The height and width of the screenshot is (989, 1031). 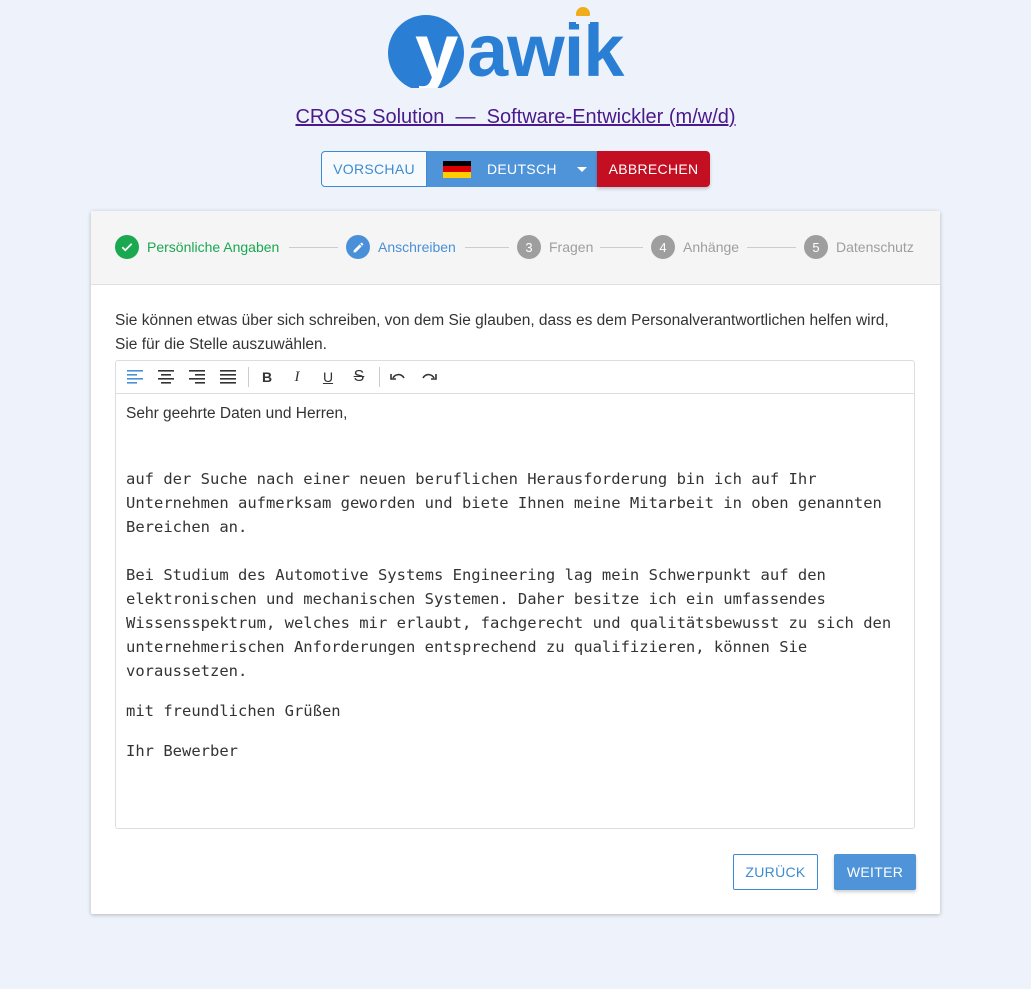 What do you see at coordinates (522, 169) in the screenshot?
I see `language-label: DEUTSCH` at bounding box center [522, 169].